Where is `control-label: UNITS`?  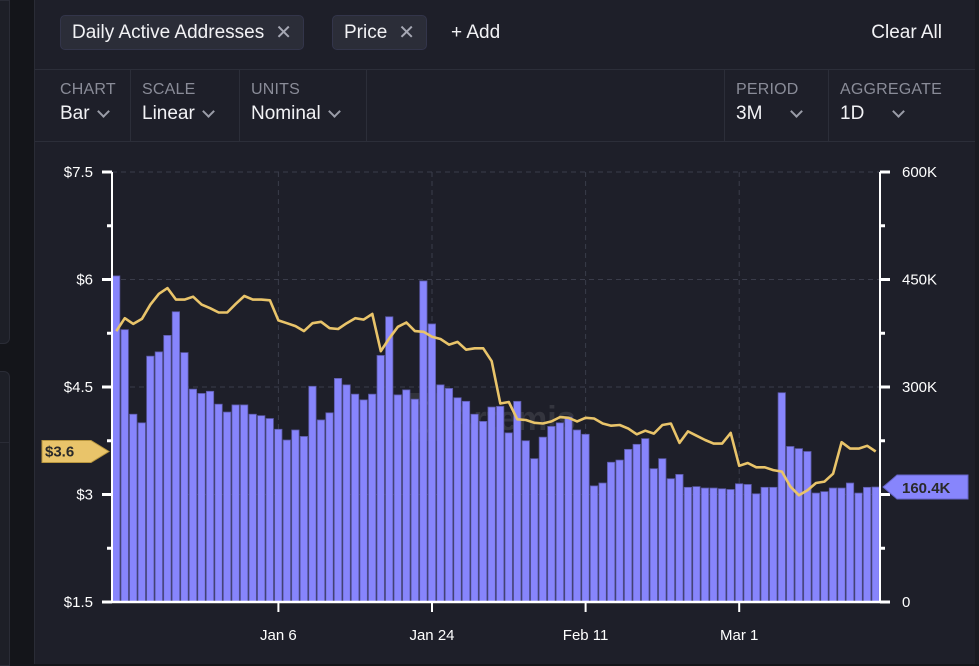 control-label: UNITS is located at coordinates (275, 89).